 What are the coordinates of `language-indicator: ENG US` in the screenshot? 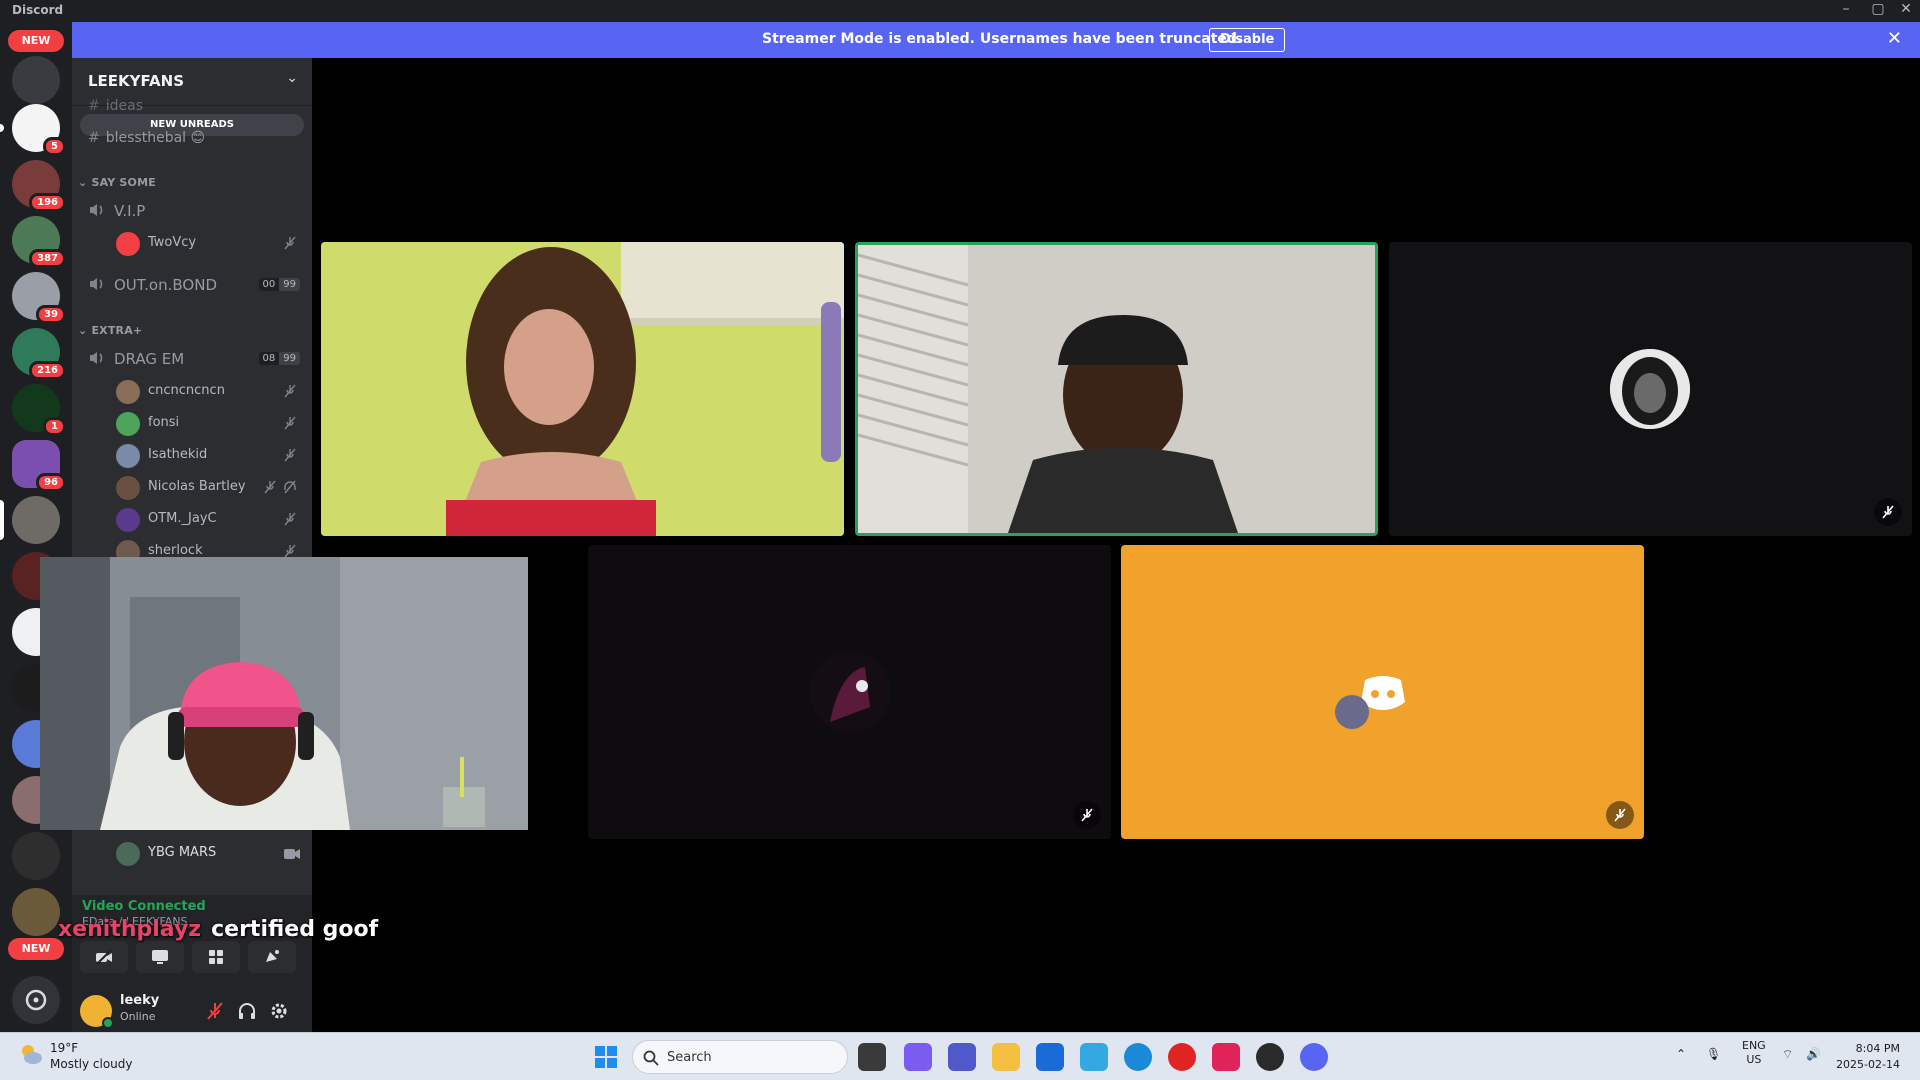 It's located at (1754, 1053).